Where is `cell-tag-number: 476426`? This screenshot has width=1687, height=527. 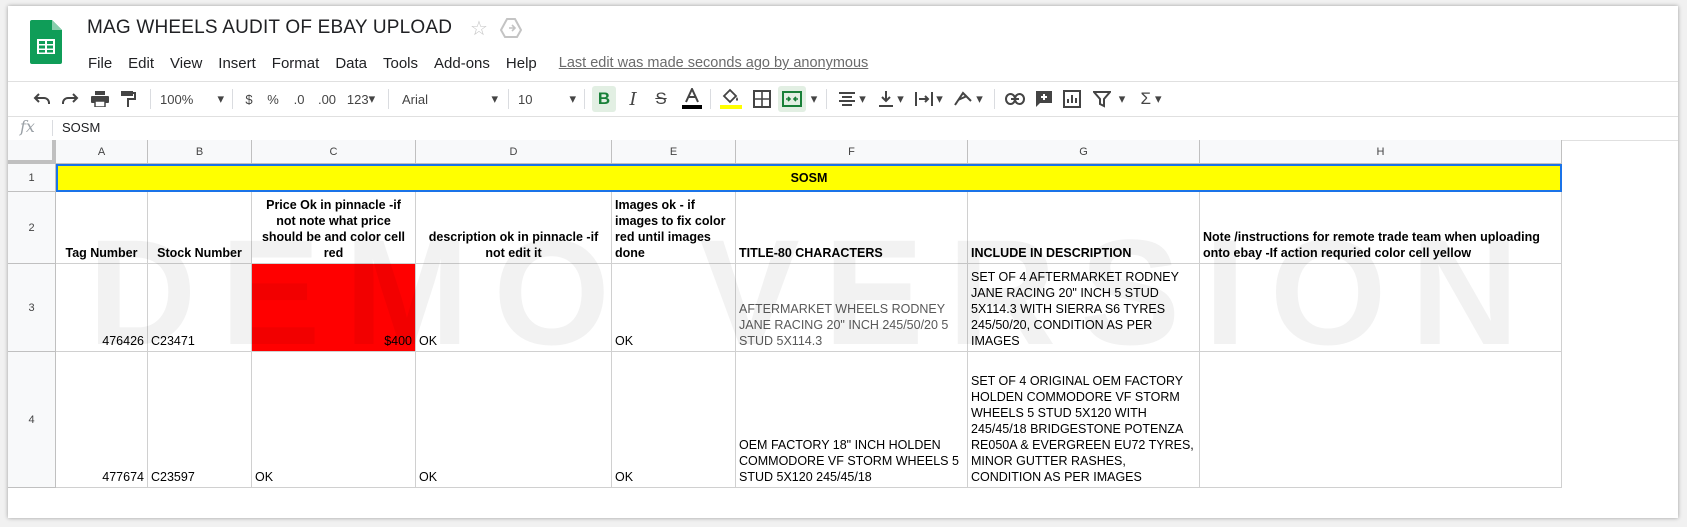
cell-tag-number: 476426 is located at coordinates (102, 308).